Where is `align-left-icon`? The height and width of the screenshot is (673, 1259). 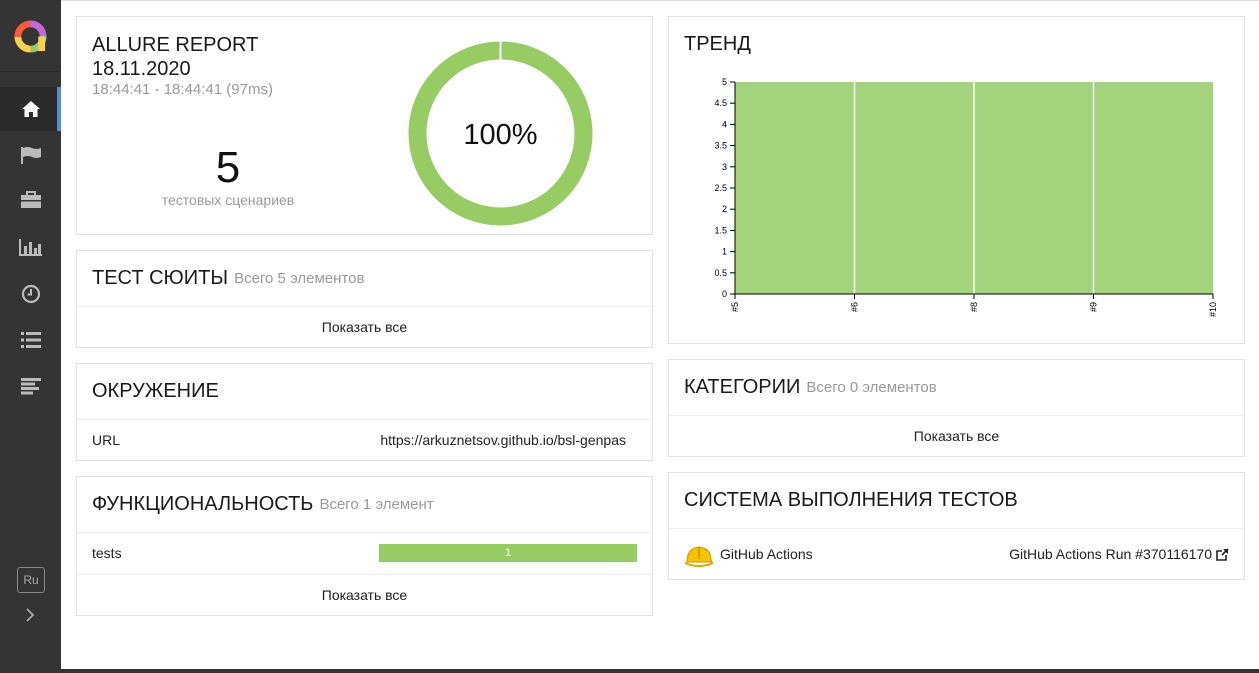 align-left-icon is located at coordinates (30, 386).